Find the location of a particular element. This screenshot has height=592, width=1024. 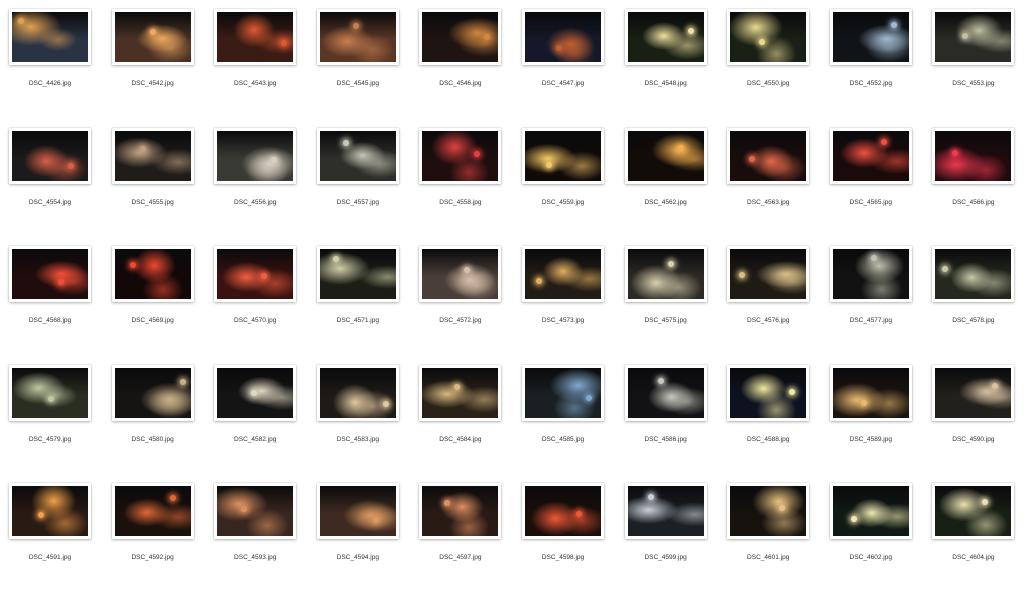

file-name-label: DSC_4554.jpg is located at coordinates (50, 202).